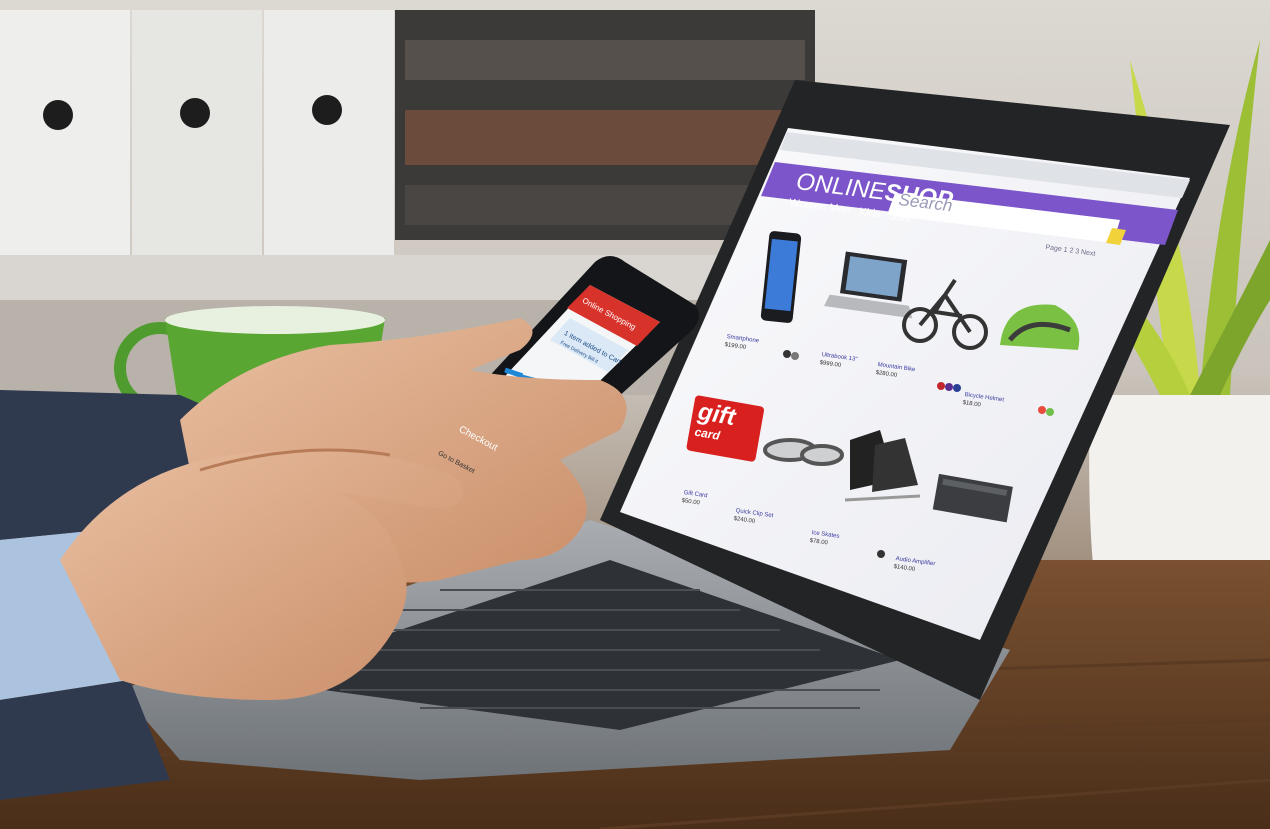 The width and height of the screenshot is (1270, 829). I want to click on nav-sale: Sale, so click(900, 217).